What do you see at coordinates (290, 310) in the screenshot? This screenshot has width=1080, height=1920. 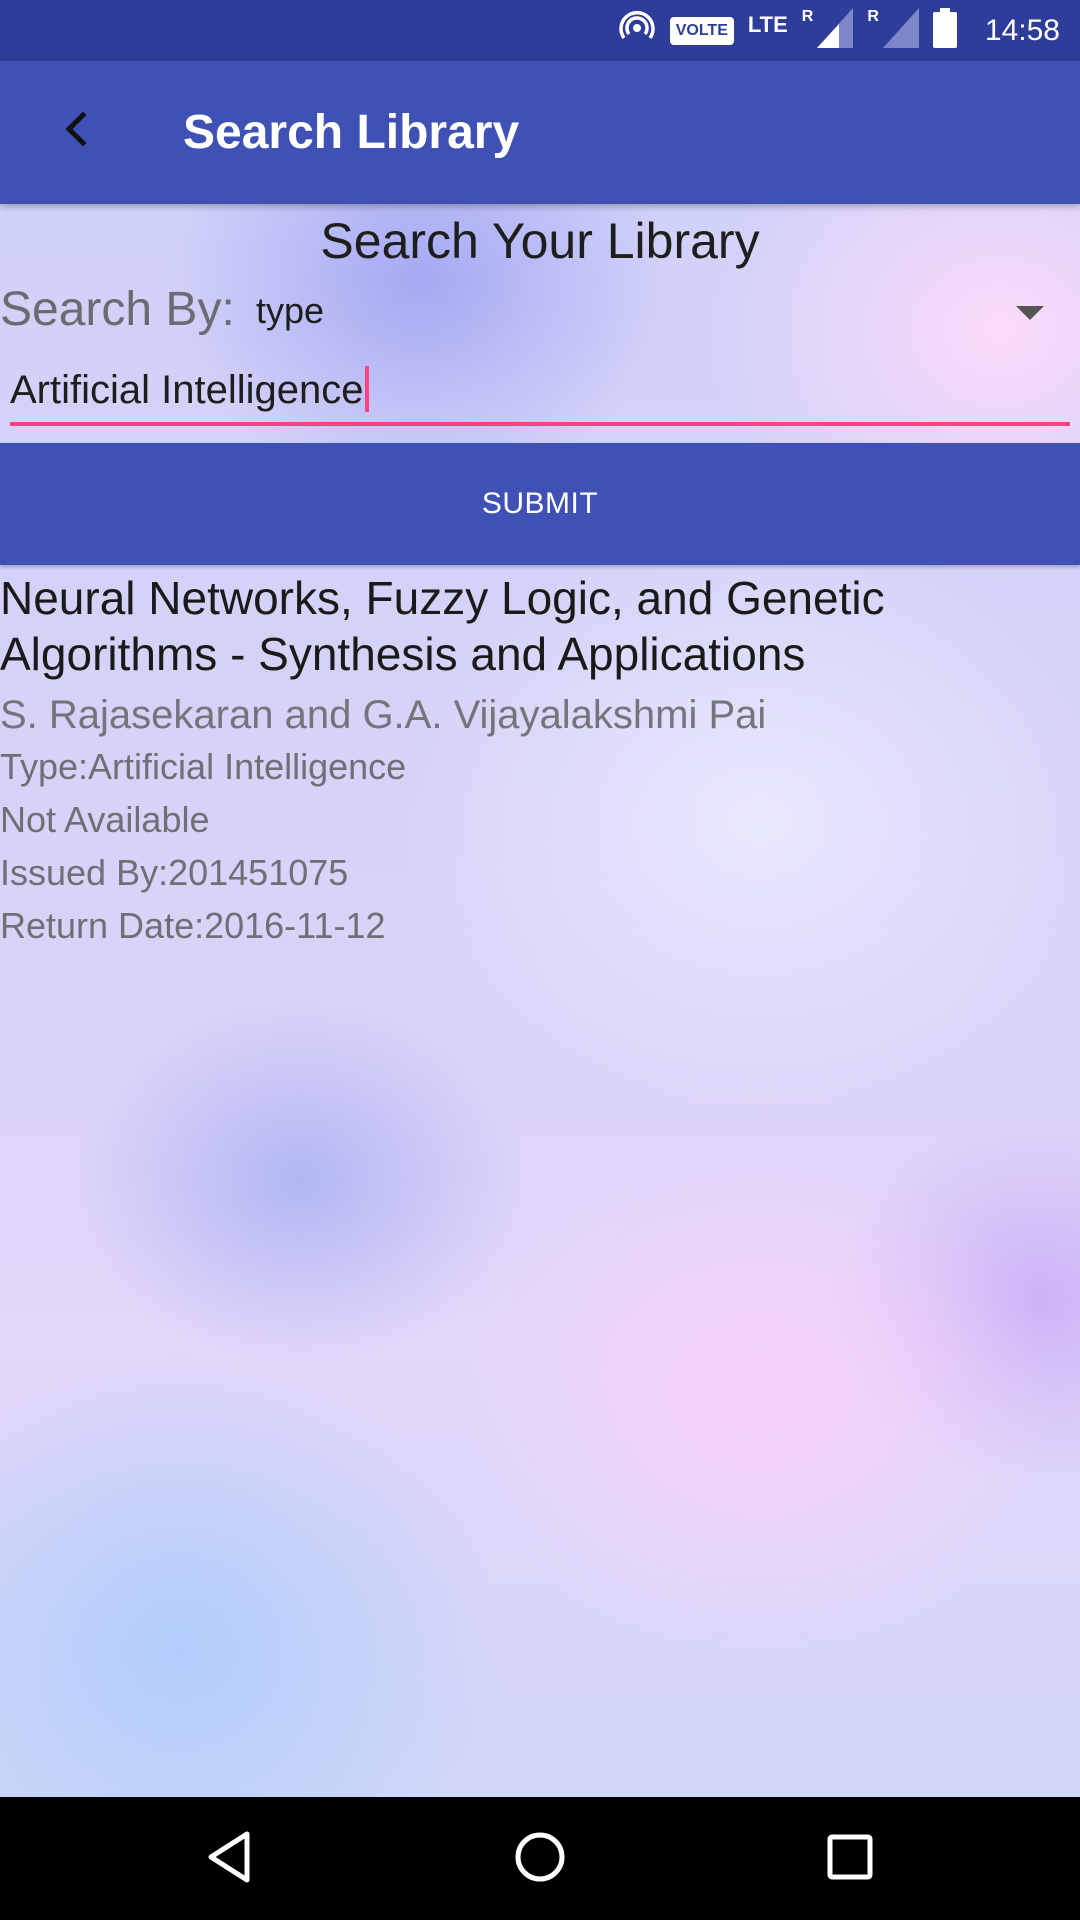 I see `search-by-selected-value: type` at bounding box center [290, 310].